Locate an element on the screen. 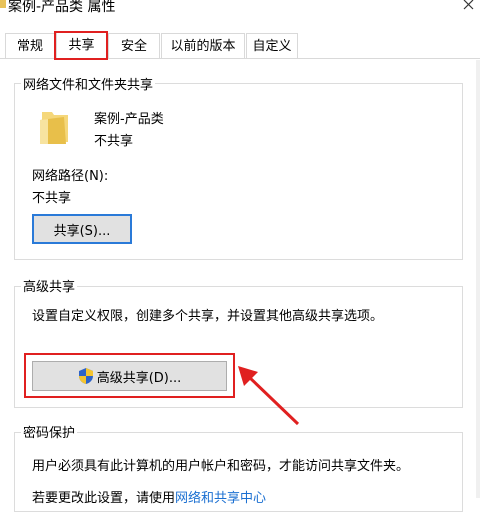 Image resolution: width=480 pixels, height=512 pixels. network-sharing-center-link: 网络和共享中心 is located at coordinates (220, 498).